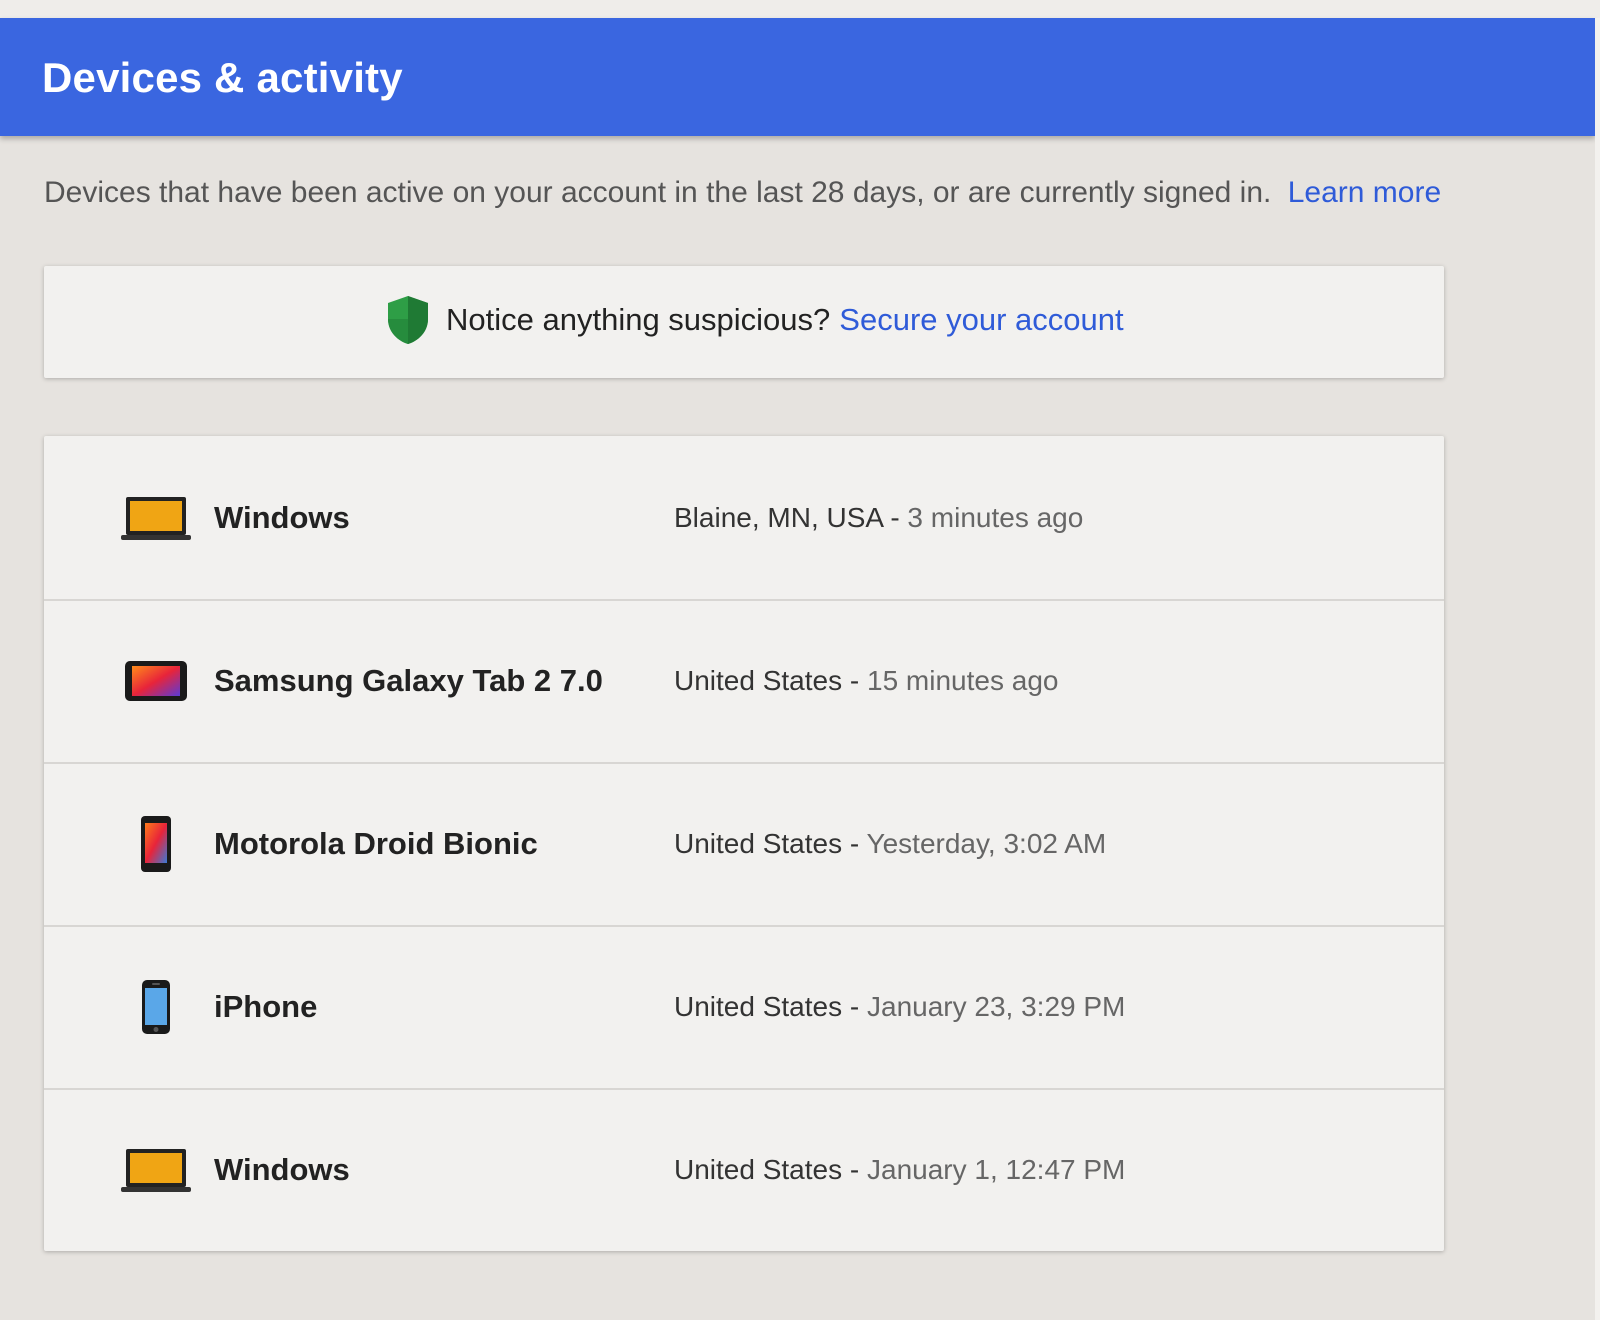 The width and height of the screenshot is (1600, 1320). What do you see at coordinates (981, 320) in the screenshot?
I see `secure-account-link: Secure your account` at bounding box center [981, 320].